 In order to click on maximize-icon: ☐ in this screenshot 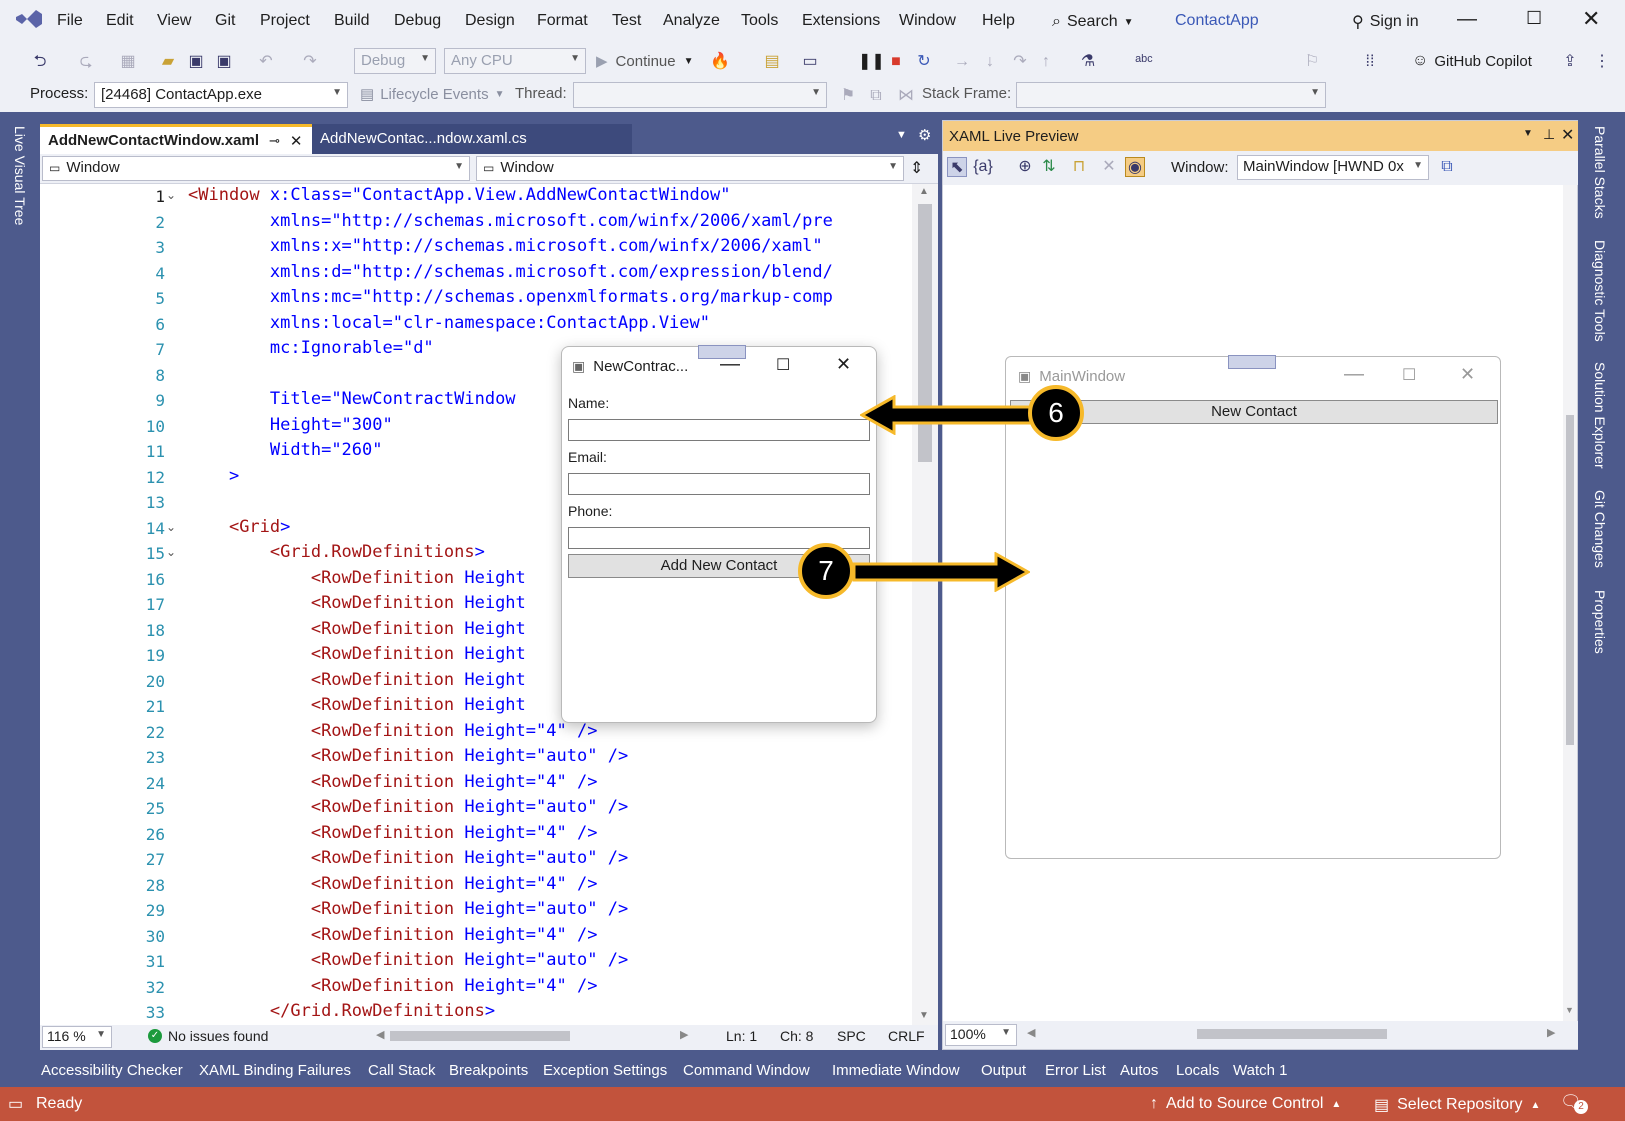, I will do `click(783, 365)`.